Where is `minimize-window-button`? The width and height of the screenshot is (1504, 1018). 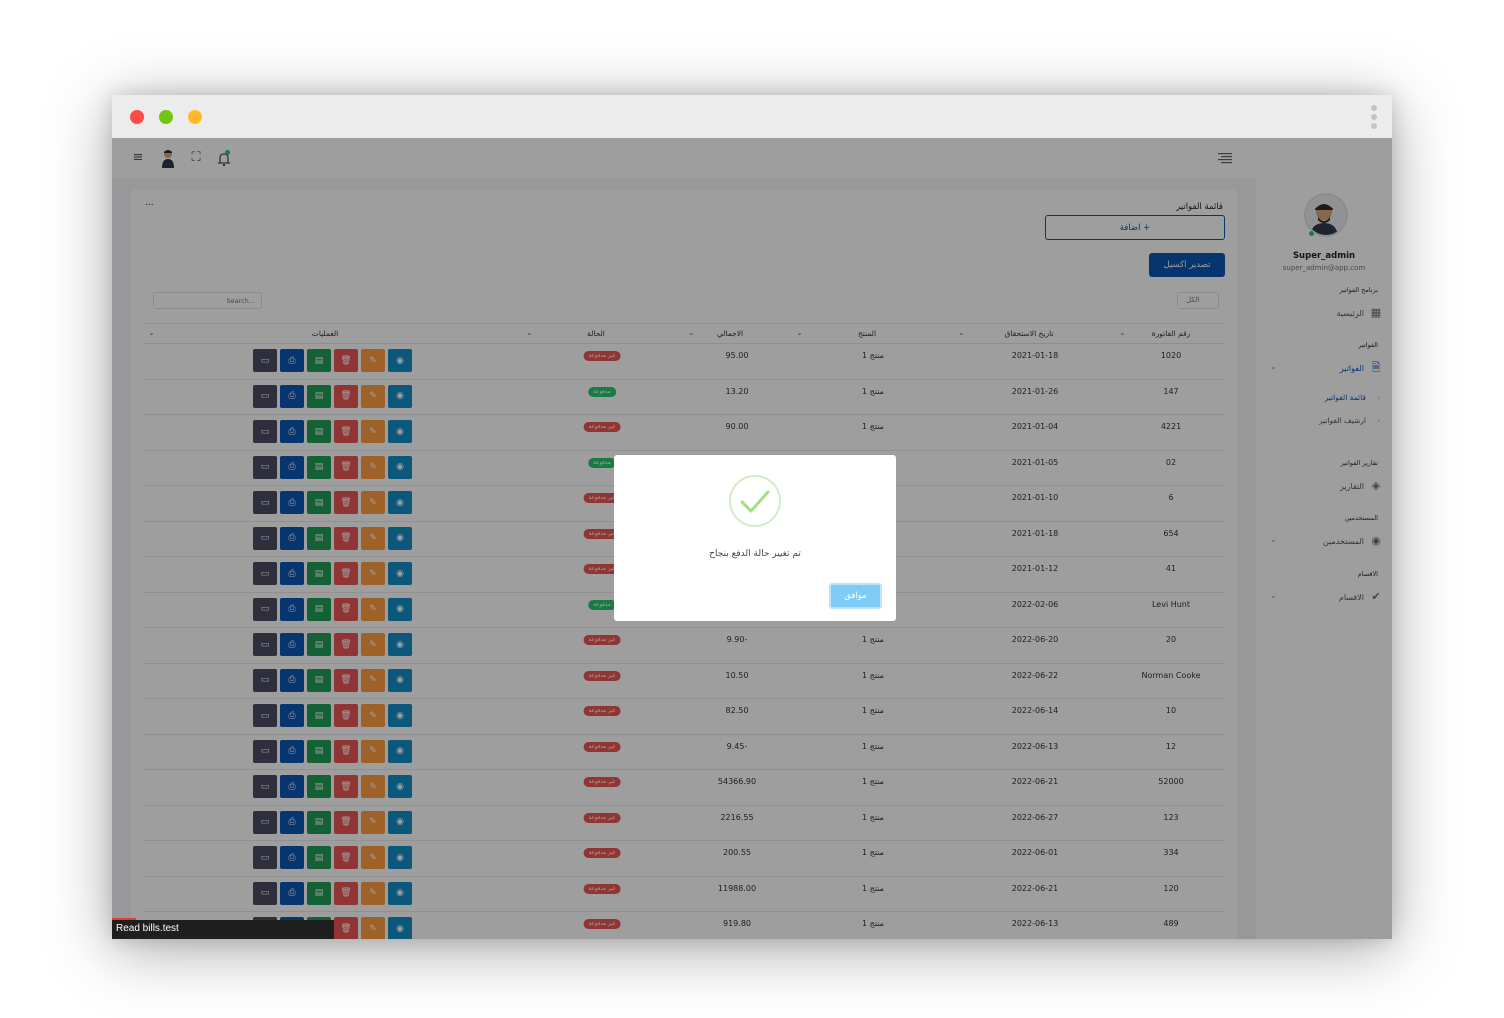 minimize-window-button is located at coordinates (195, 117).